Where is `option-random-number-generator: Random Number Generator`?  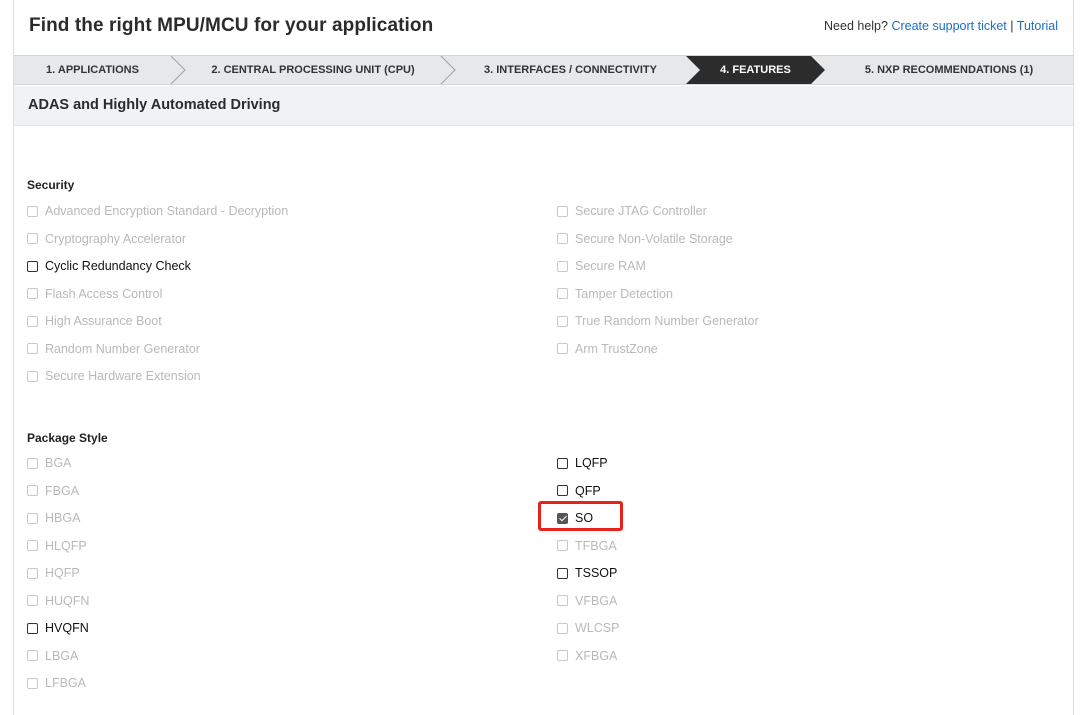
option-random-number-generator: Random Number Generator is located at coordinates (113, 349).